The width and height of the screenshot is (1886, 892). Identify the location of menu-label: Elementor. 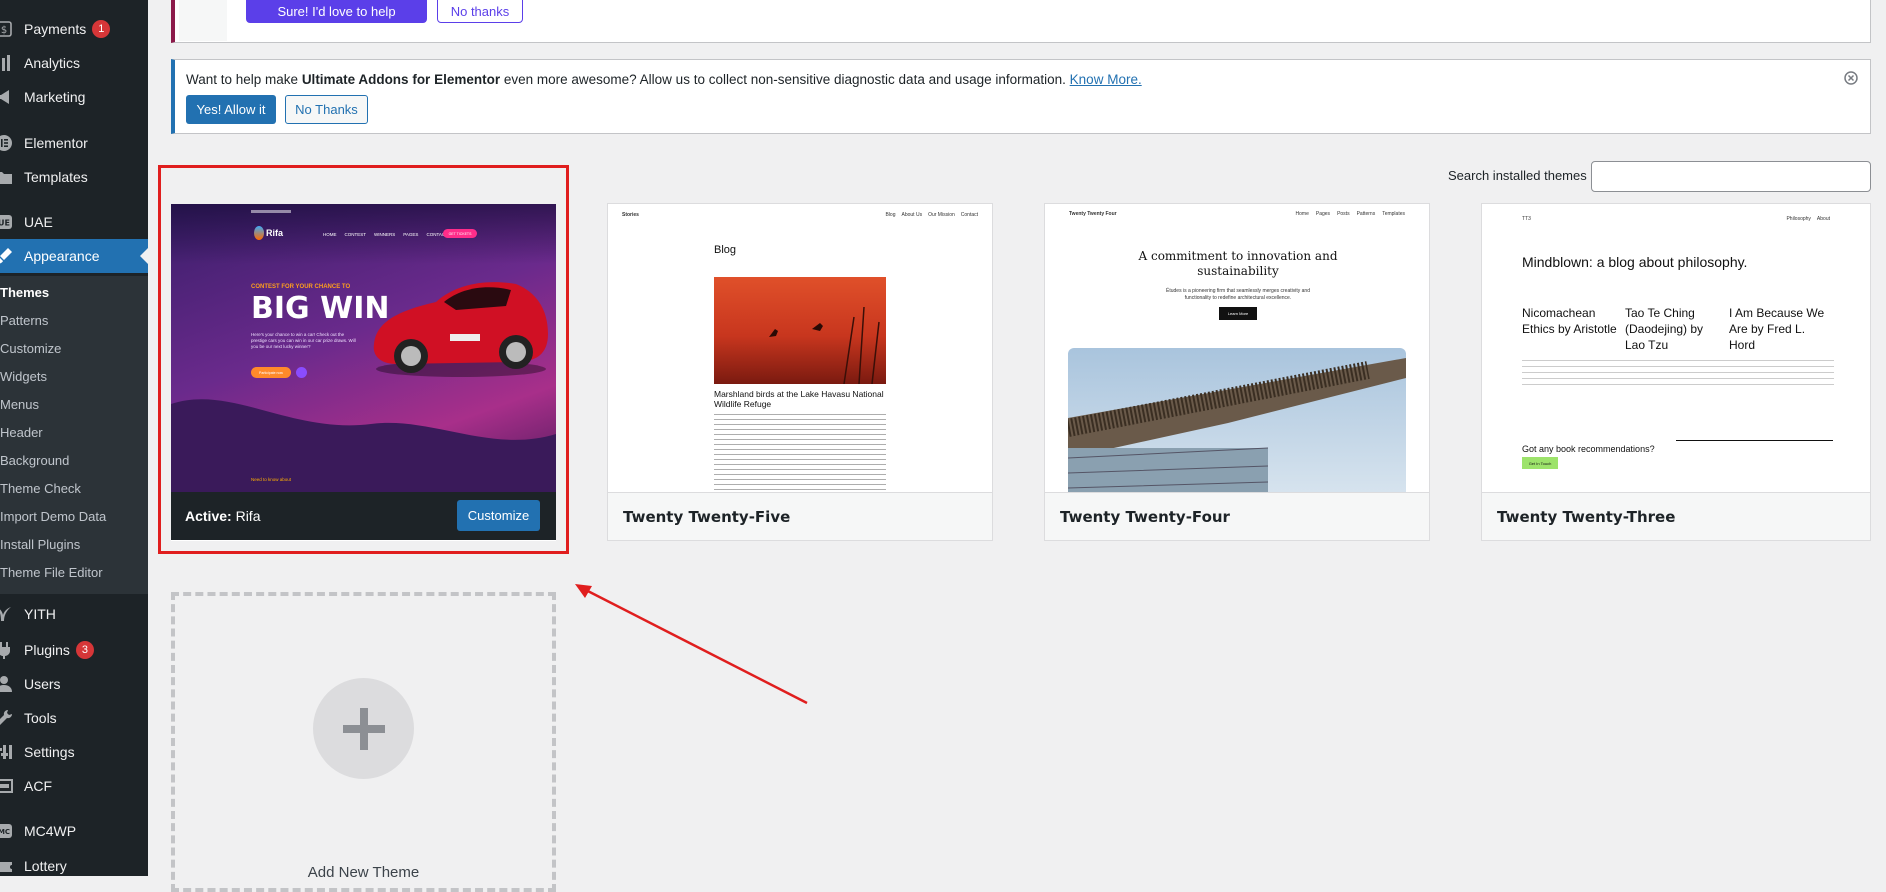
(56, 143).